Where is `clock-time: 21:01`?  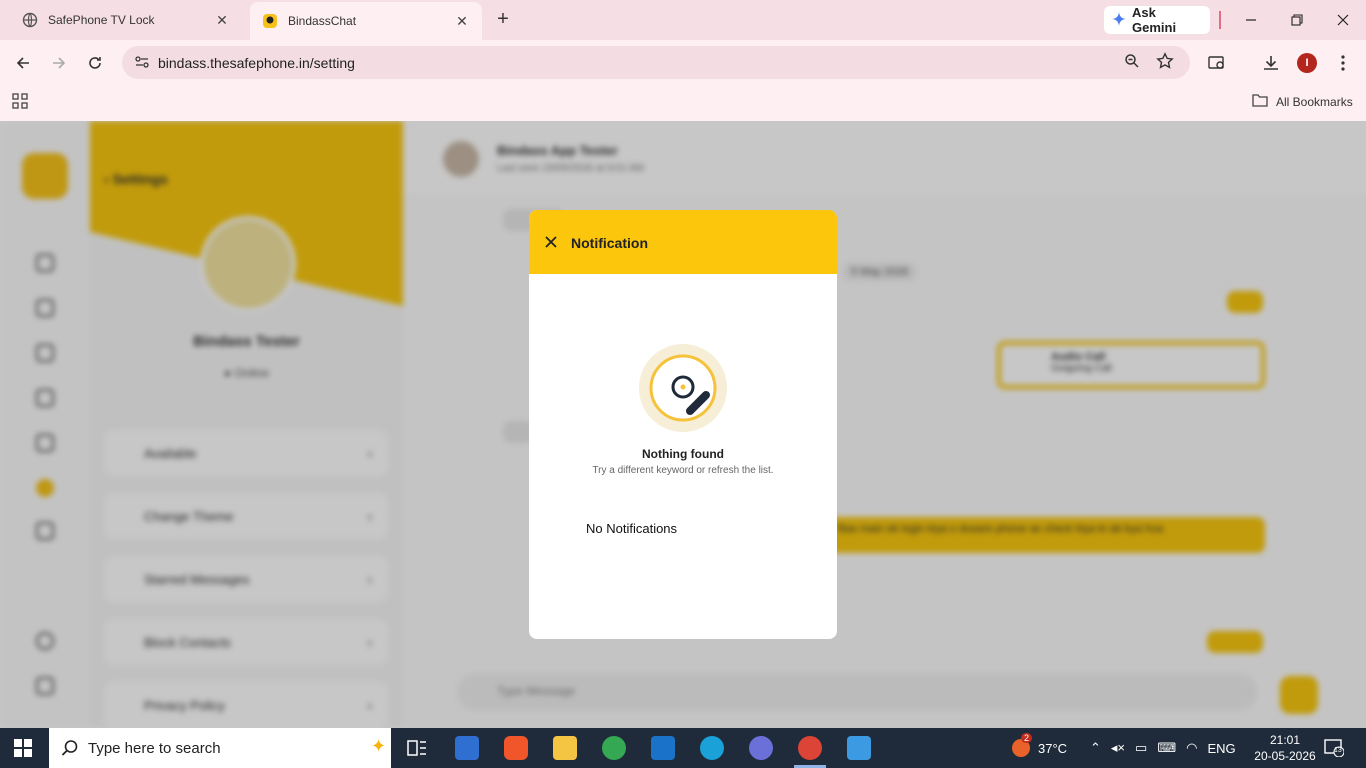
clock-time: 21:01 is located at coordinates (1285, 740).